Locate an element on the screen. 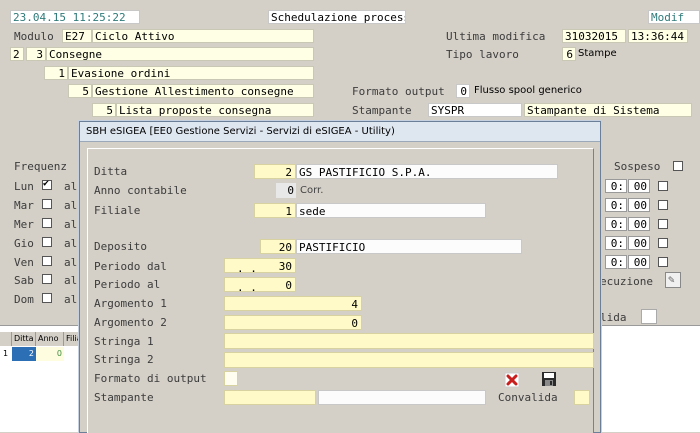  row-ditta: 2 is located at coordinates (24, 354).